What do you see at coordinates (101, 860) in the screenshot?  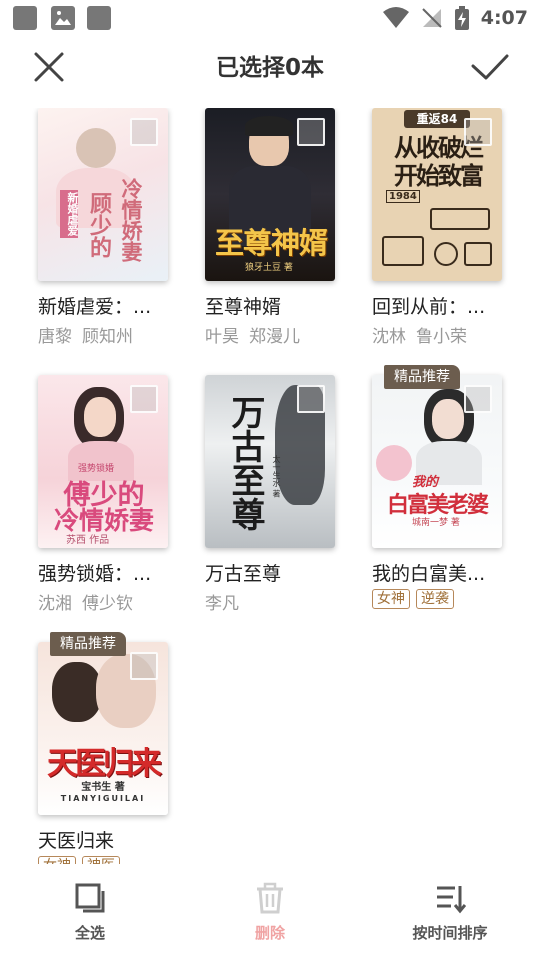 I see `tag: 神医` at bounding box center [101, 860].